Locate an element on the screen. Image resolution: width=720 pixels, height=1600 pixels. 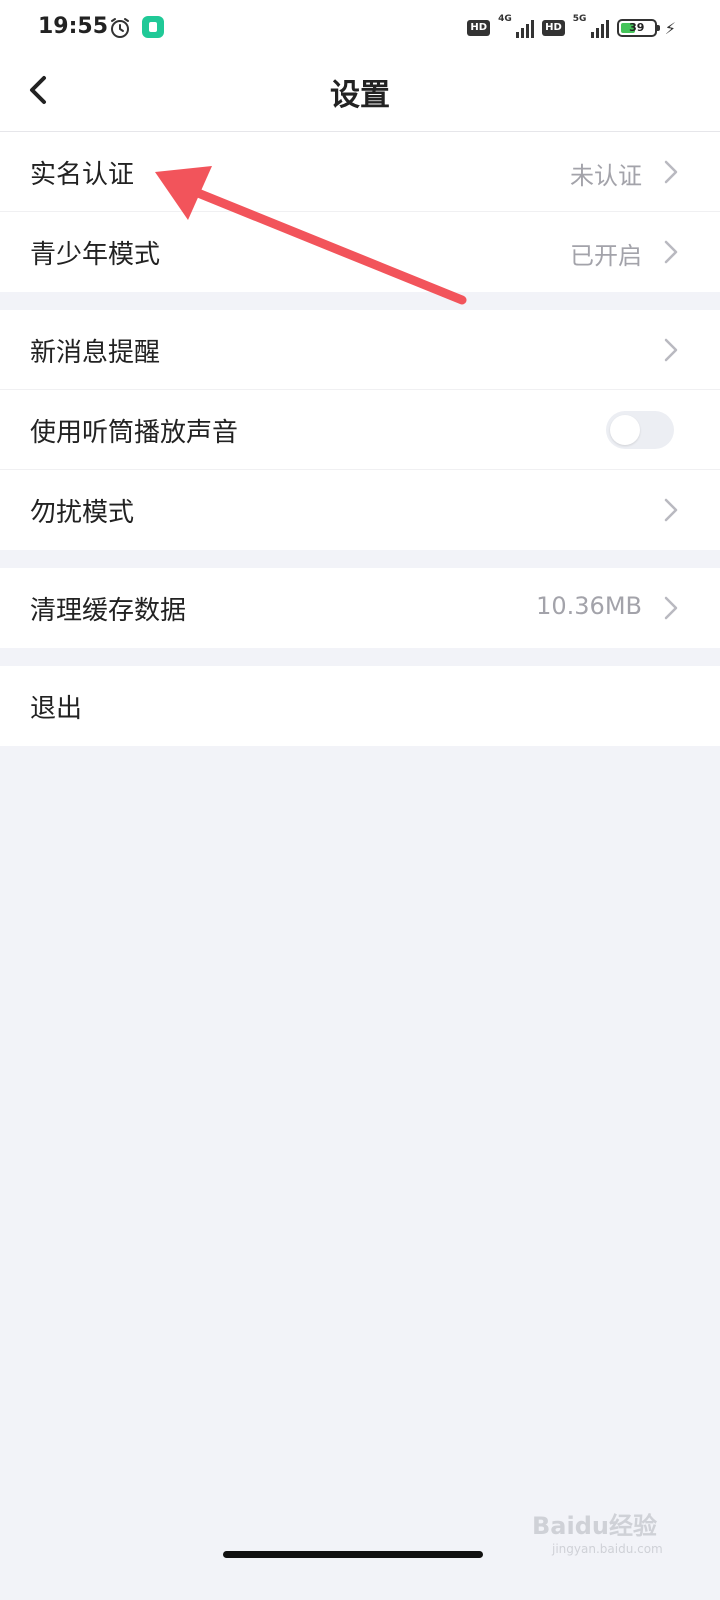
nav-header: 设置 is located at coordinates (360, 94).